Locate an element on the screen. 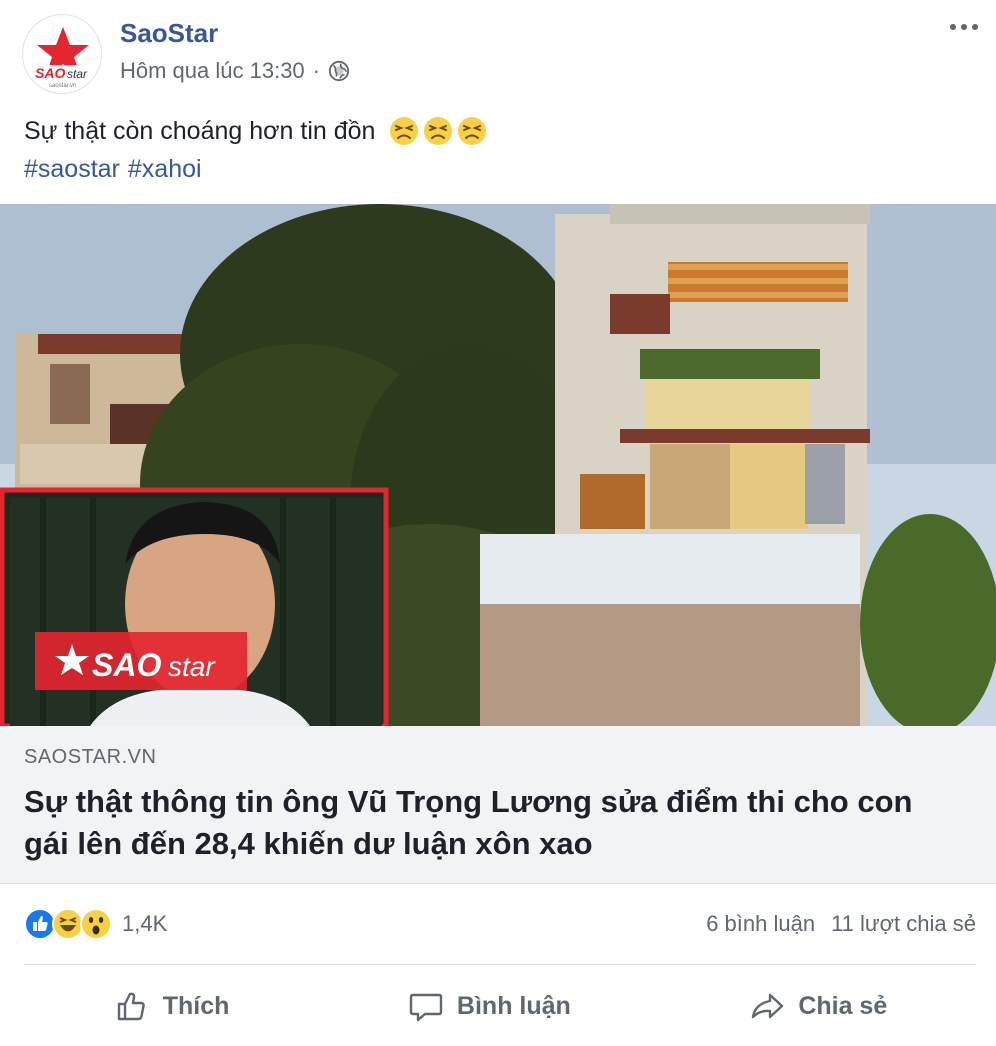  like-button: Thích is located at coordinates (171, 1006).